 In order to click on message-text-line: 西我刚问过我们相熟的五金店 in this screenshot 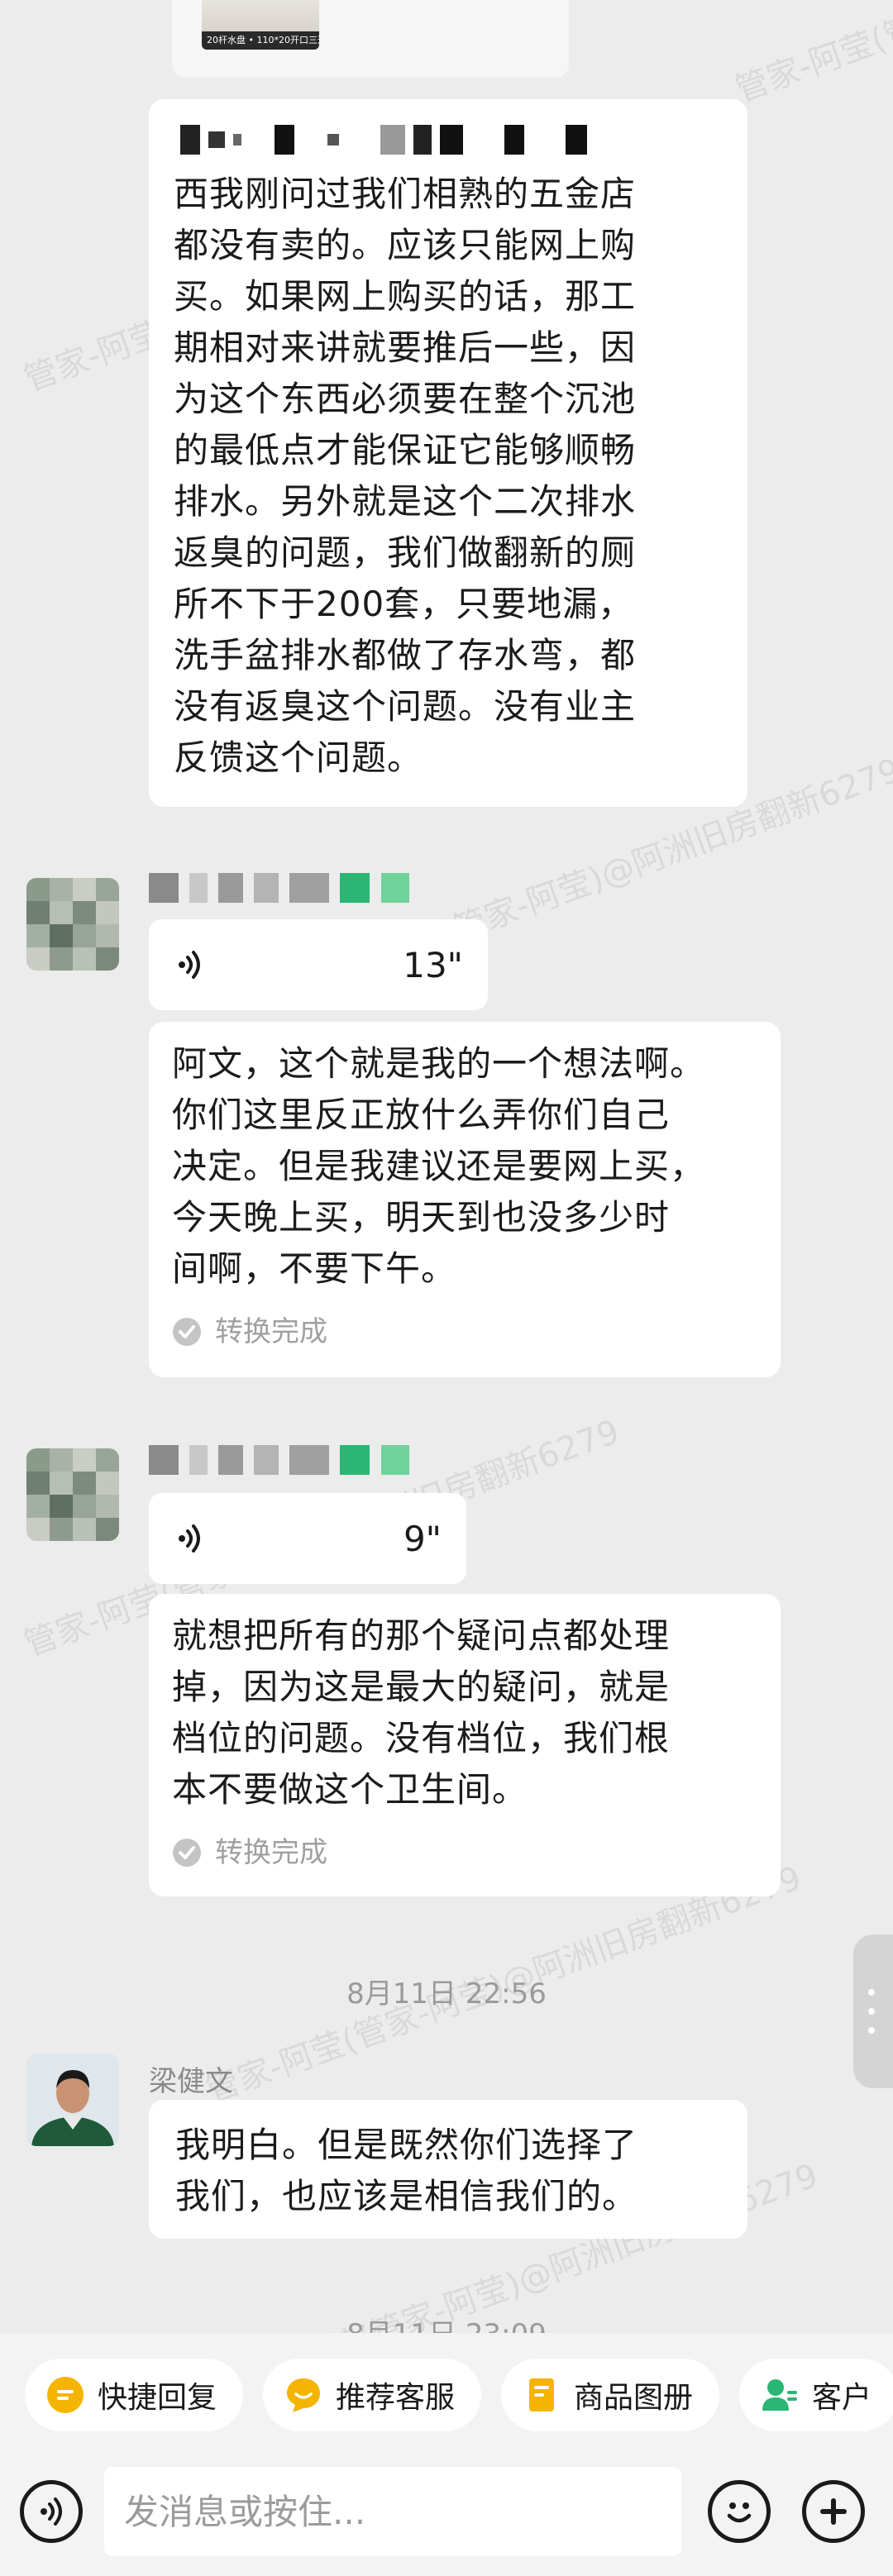, I will do `click(405, 194)`.